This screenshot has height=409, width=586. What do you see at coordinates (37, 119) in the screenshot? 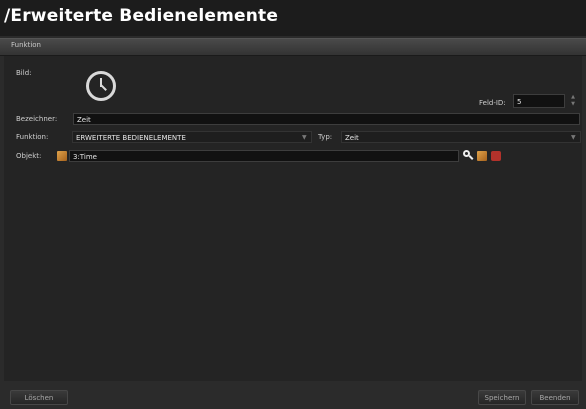
I see `bezeichner-label: Bezeichner:` at bounding box center [37, 119].